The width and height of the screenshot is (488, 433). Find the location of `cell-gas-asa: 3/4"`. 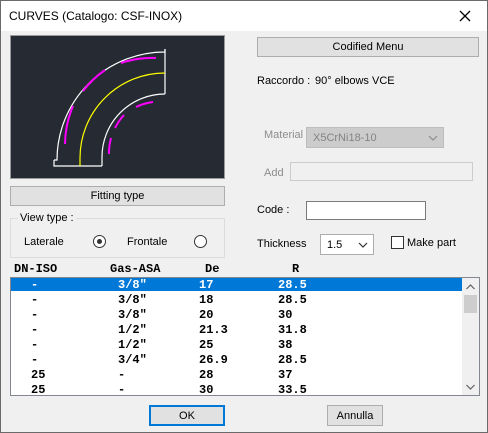

cell-gas-asa: 3/4" is located at coordinates (132, 360).